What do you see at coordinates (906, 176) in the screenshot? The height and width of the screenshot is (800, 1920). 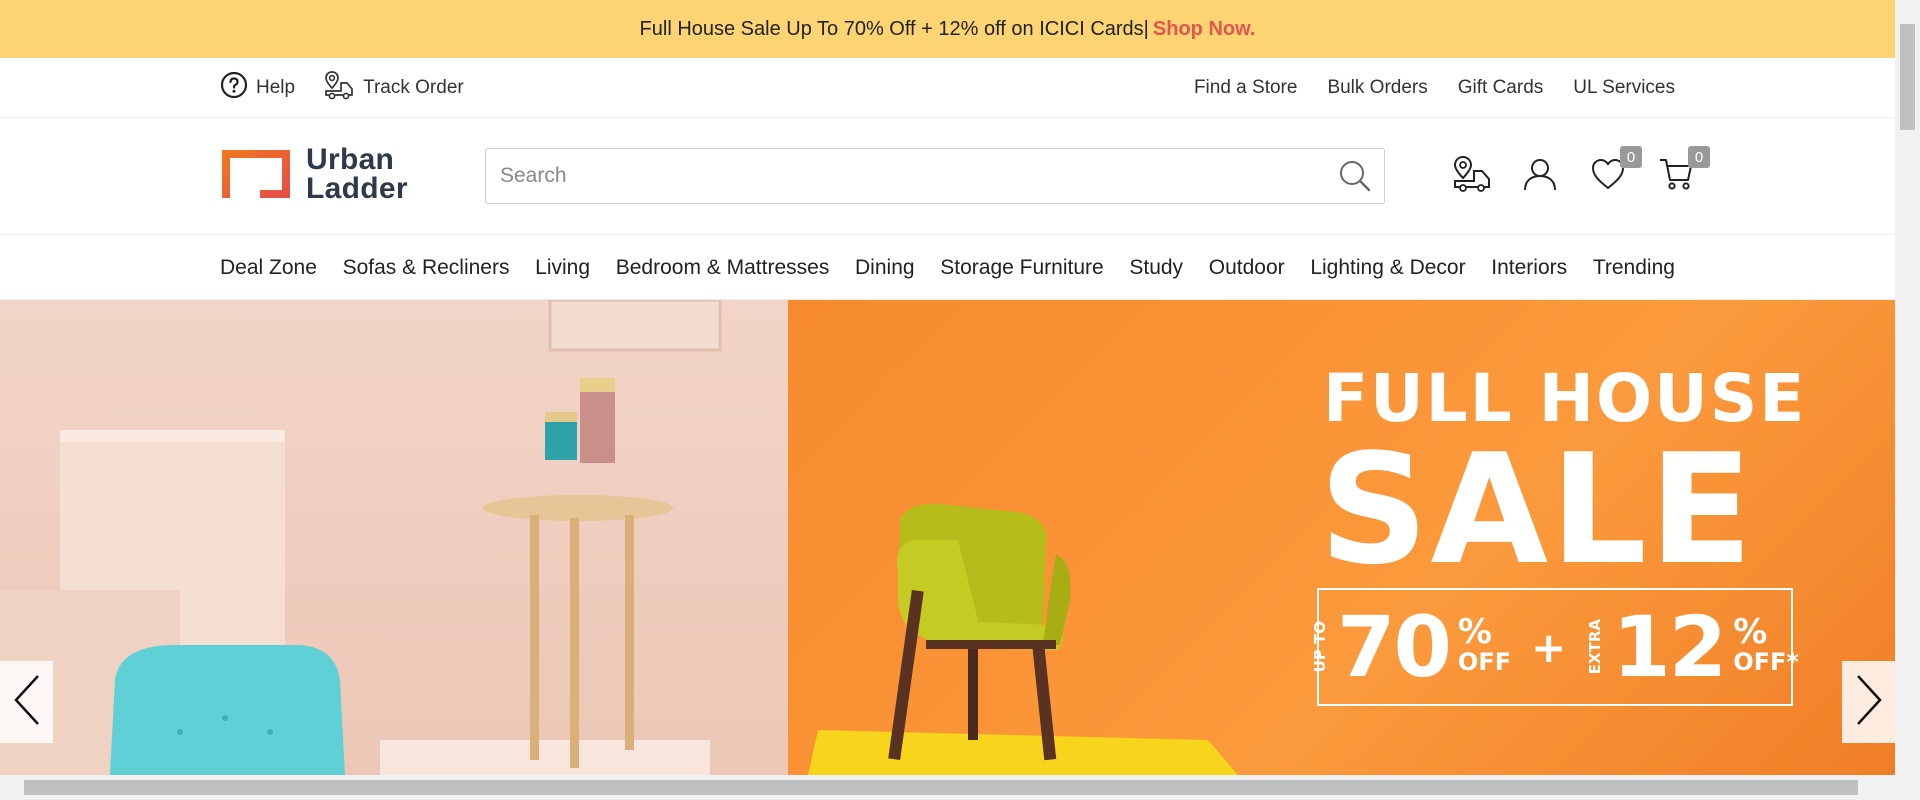 I see `search-input` at bounding box center [906, 176].